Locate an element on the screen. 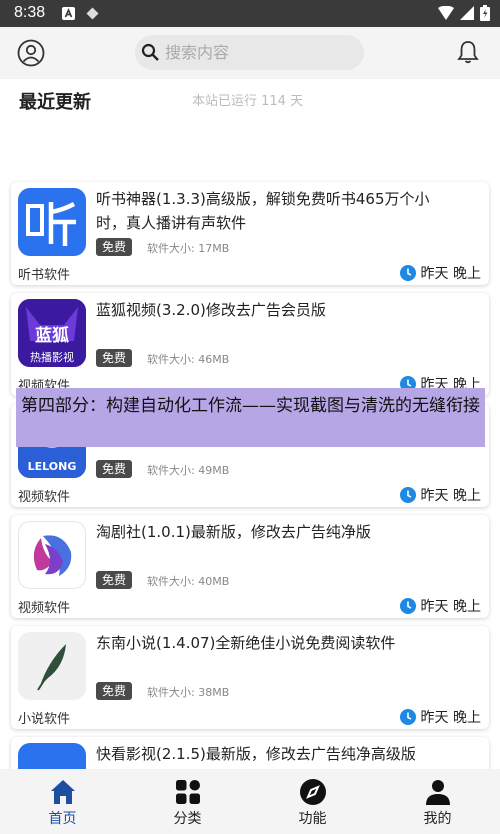  overlay-banner: 第四部分：构建自动化工作流——实现截图与清洗的无缝衔接 is located at coordinates (250, 417).